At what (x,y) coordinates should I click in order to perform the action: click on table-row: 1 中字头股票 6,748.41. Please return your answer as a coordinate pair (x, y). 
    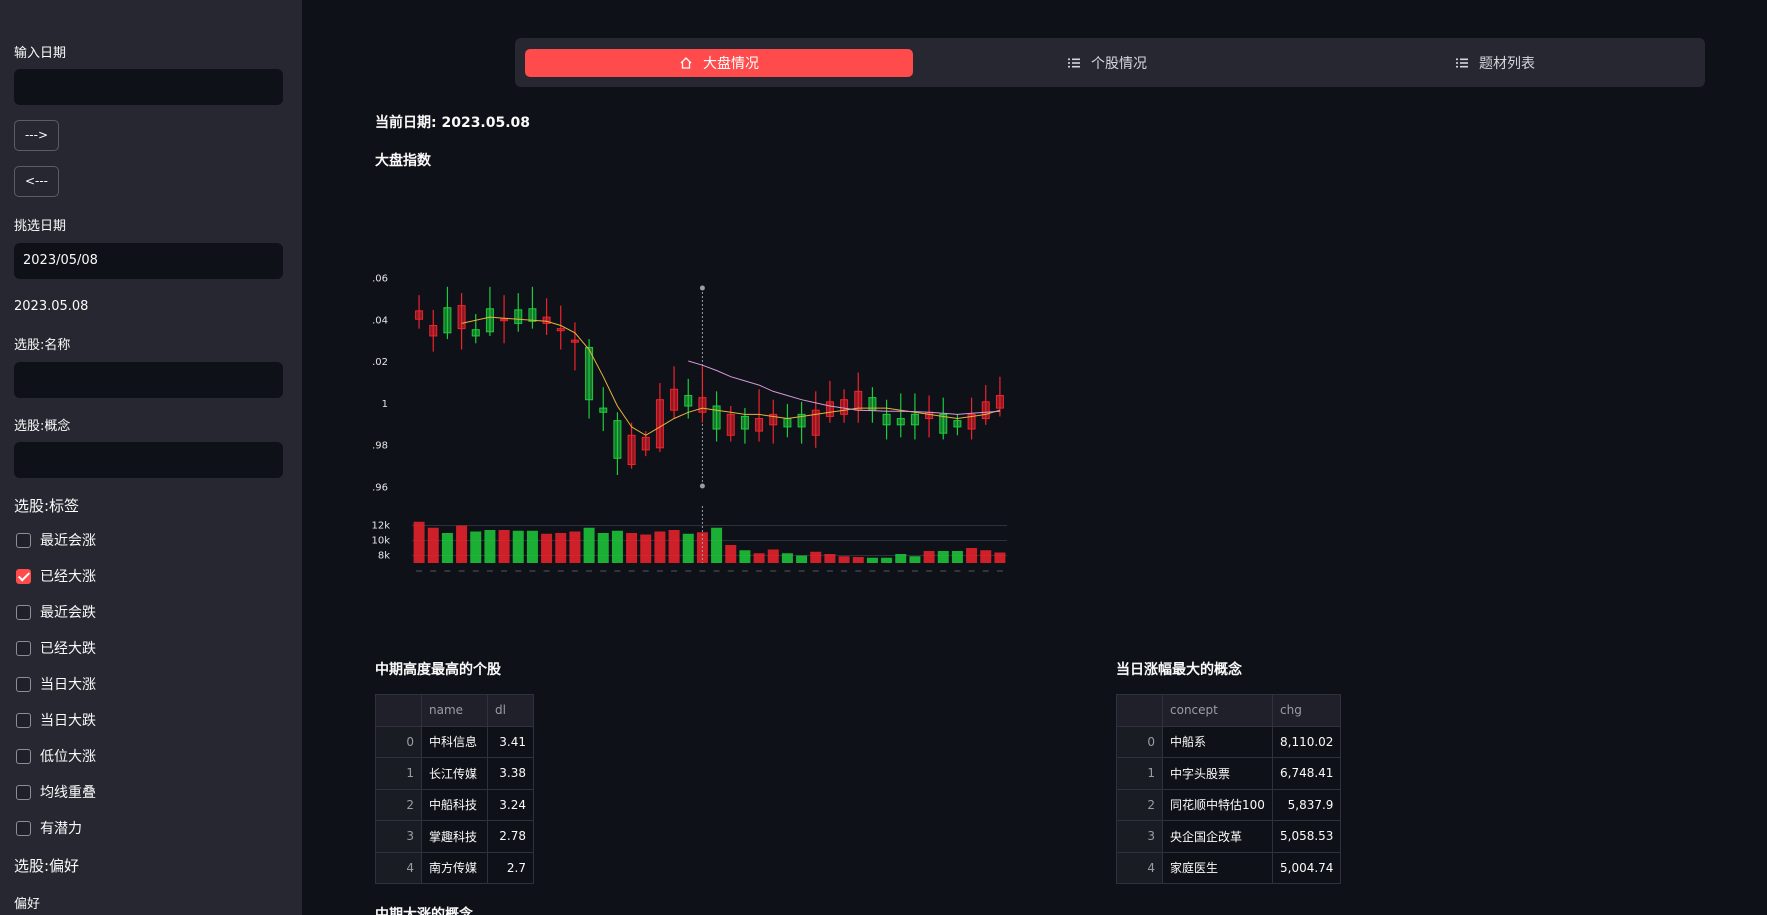
    Looking at the image, I should click on (1229, 773).